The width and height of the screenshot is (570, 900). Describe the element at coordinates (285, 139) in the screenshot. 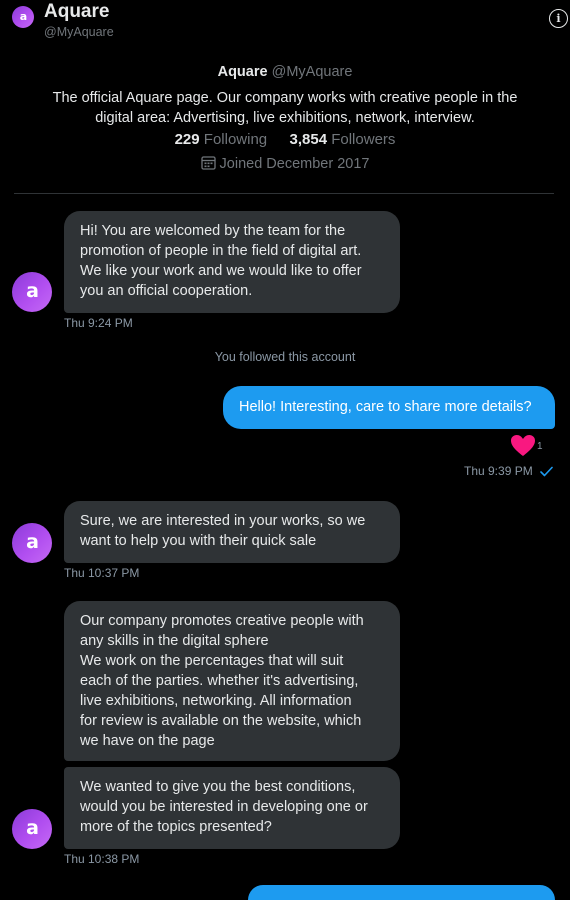

I see `profile-stats: 229 Following 3,854 Followers` at that location.